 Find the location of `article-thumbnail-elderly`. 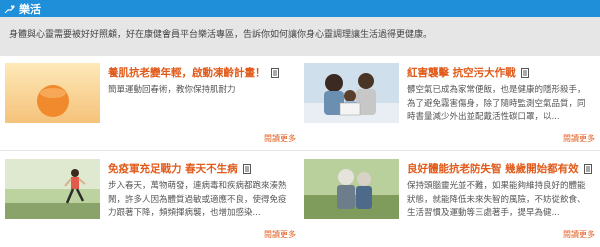

article-thumbnail-elderly is located at coordinates (351, 189).